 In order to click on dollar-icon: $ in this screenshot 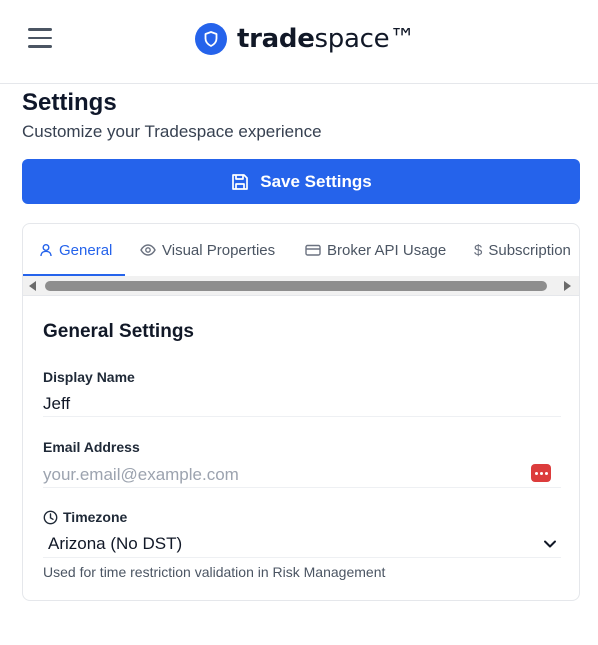, I will do `click(478, 250)`.